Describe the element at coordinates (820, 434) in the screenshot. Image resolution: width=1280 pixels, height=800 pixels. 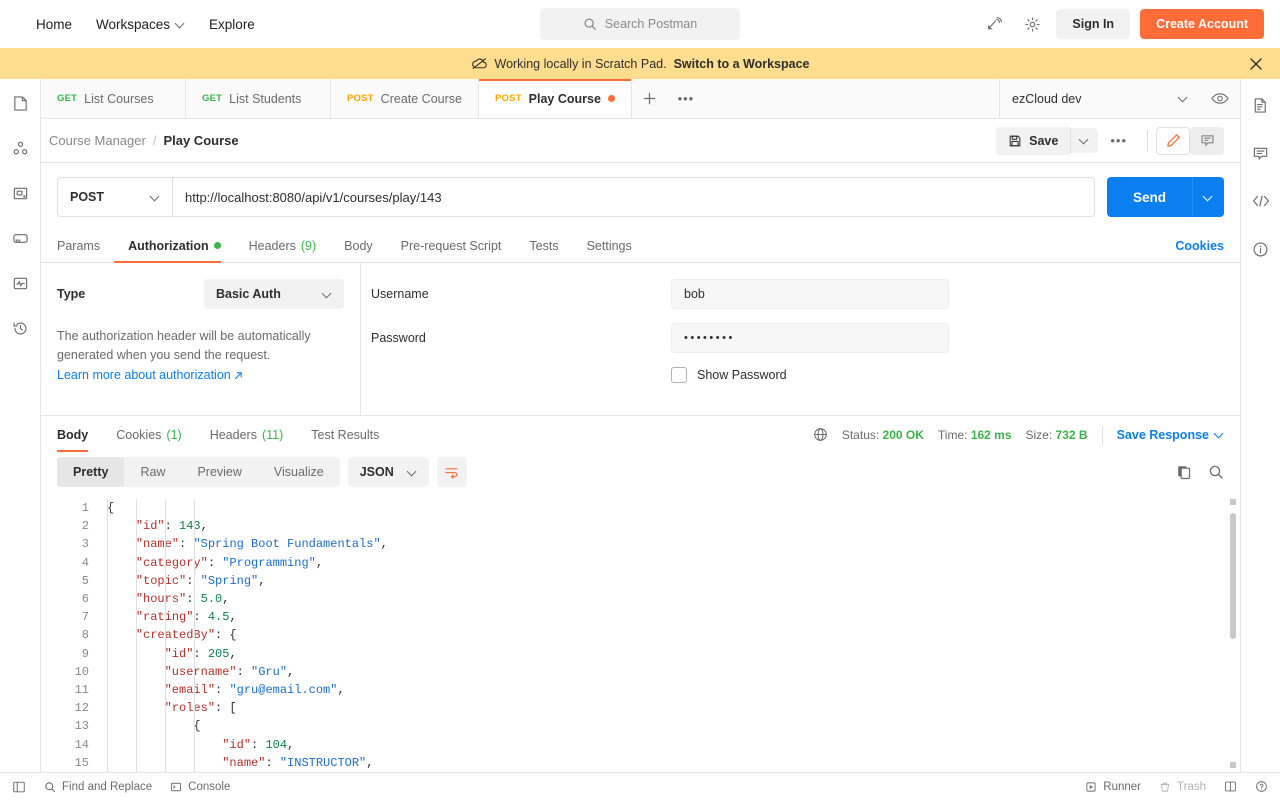
I see `network-globe-icon` at that location.